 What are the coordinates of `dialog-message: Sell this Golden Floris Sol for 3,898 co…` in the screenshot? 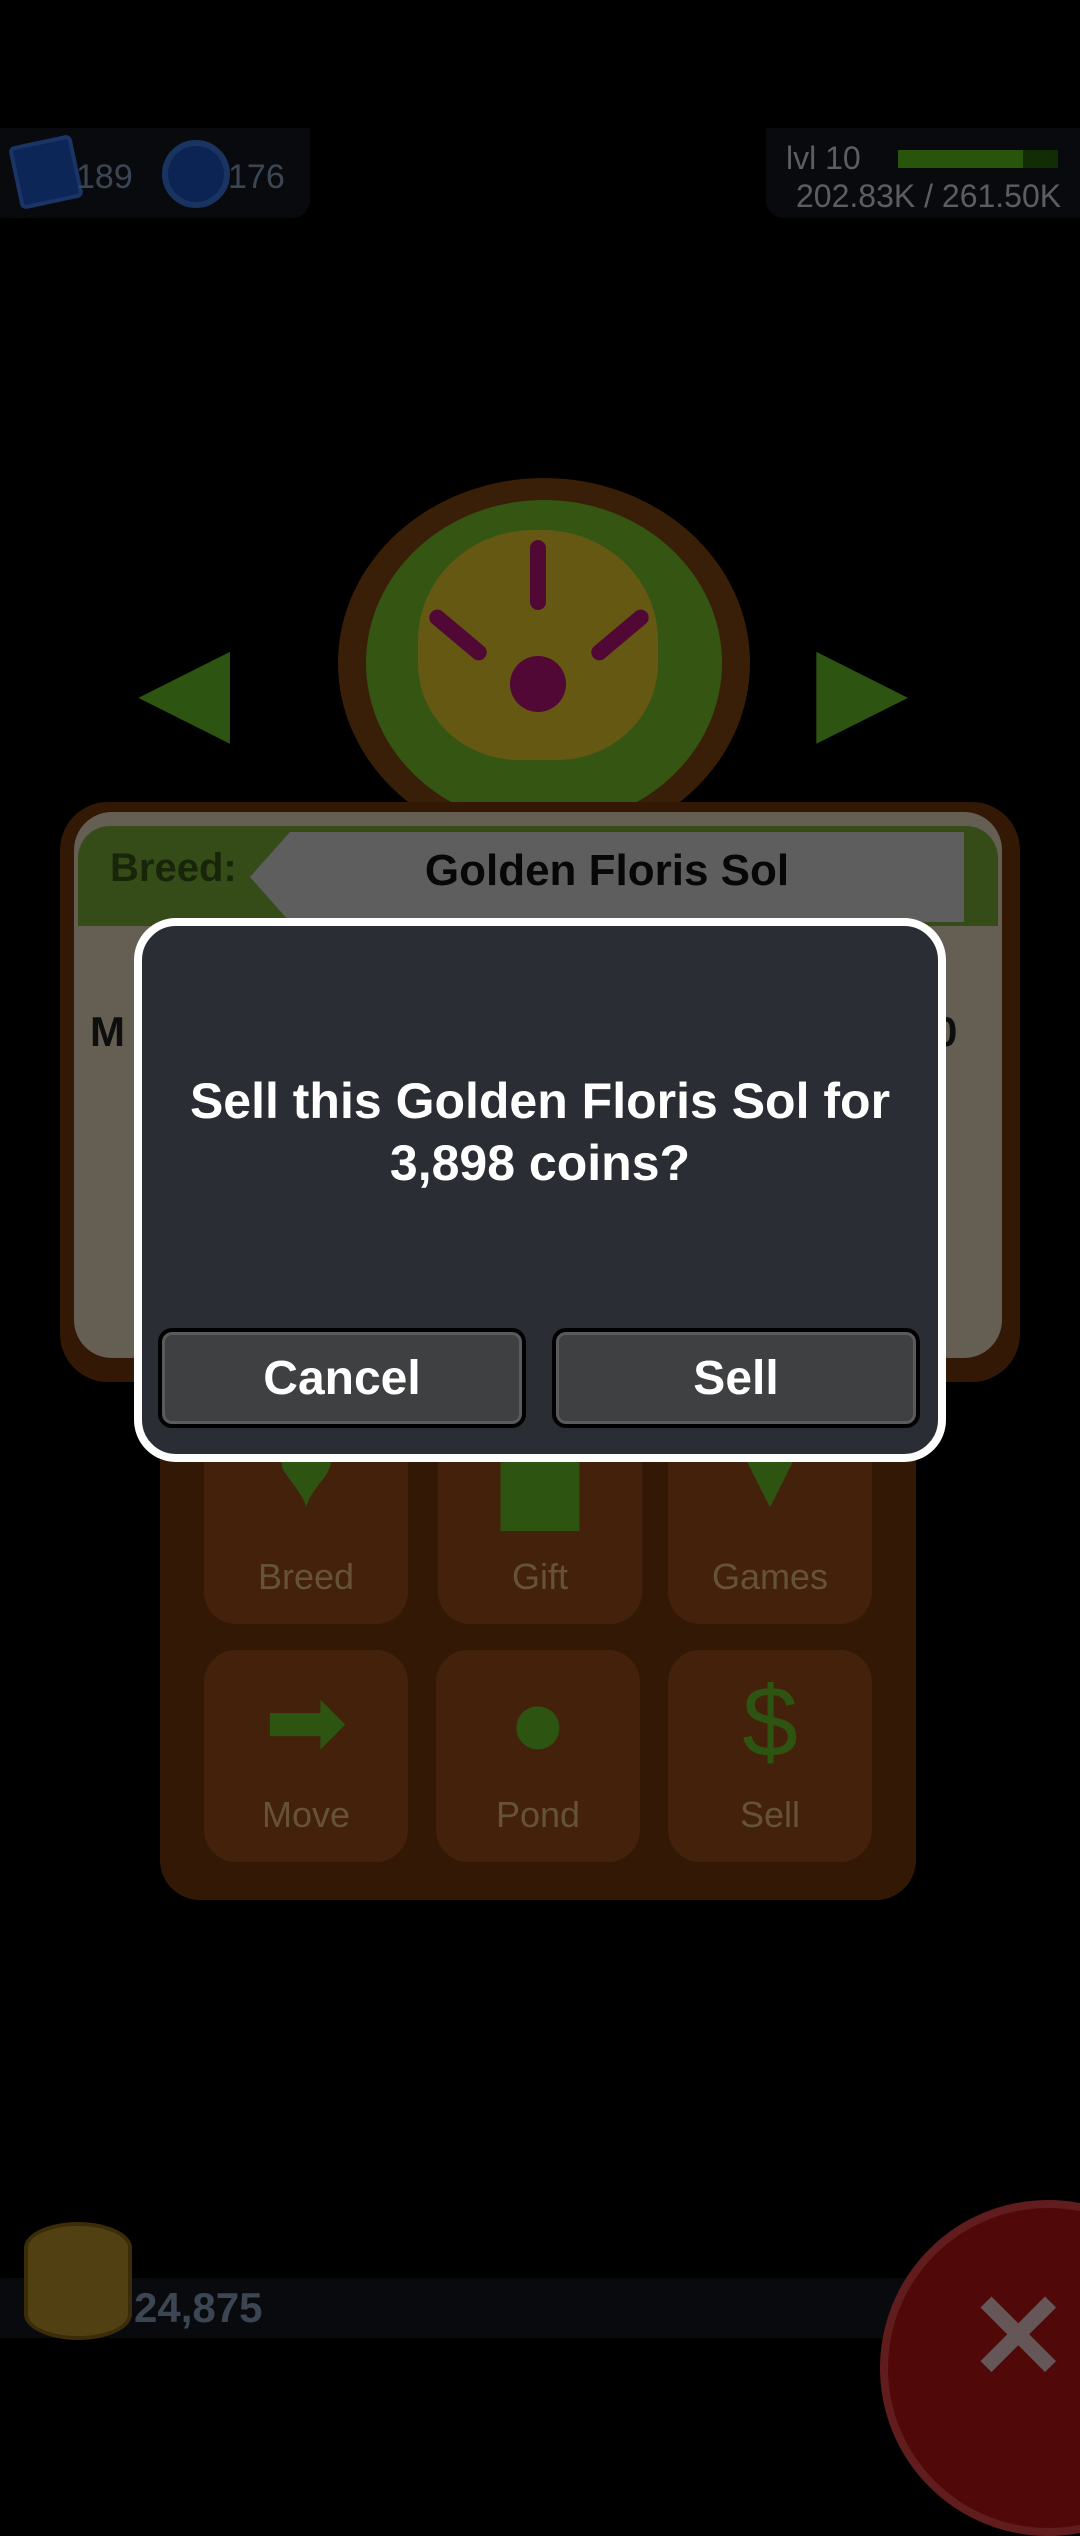 It's located at (540, 1132).